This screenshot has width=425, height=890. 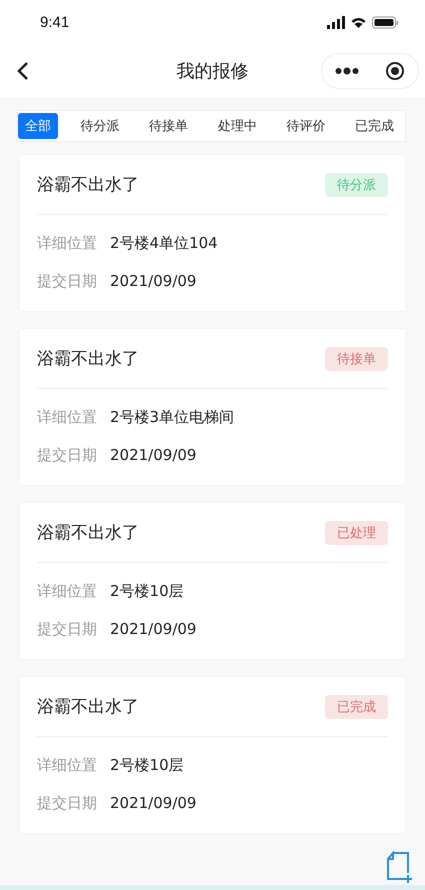 What do you see at coordinates (212, 71) in the screenshot?
I see `page-title: 我的报修` at bounding box center [212, 71].